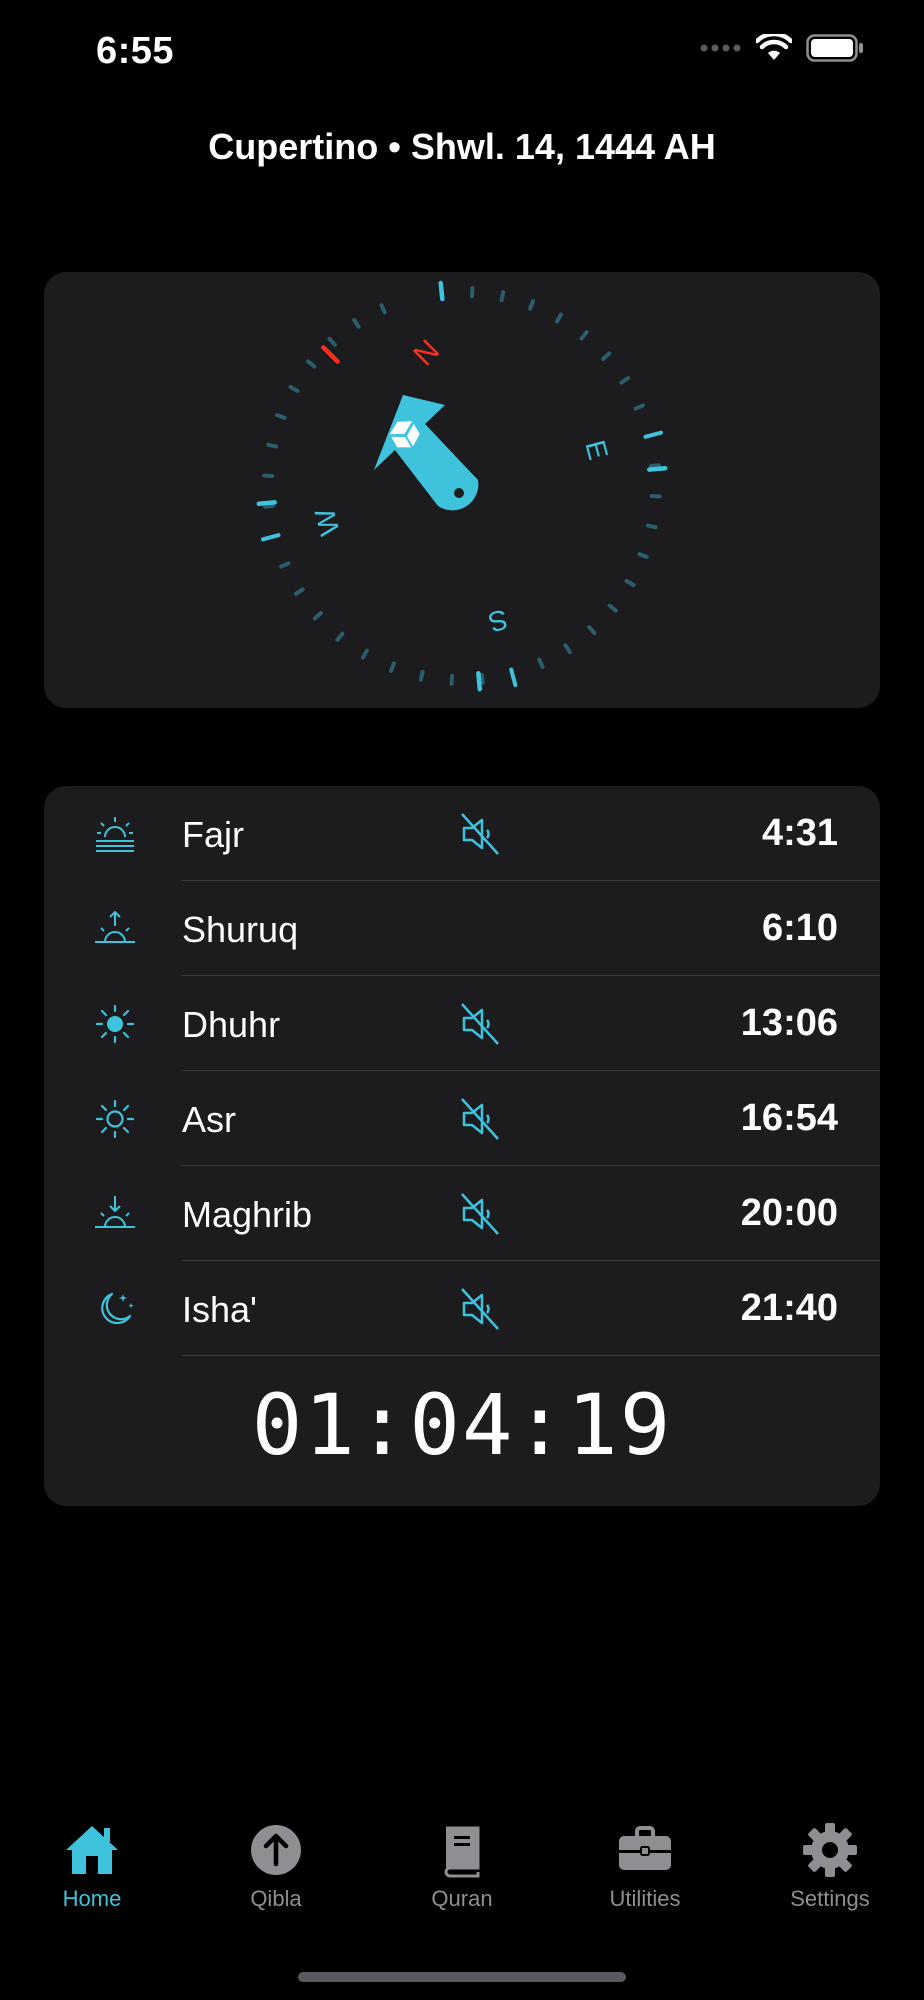 The width and height of the screenshot is (924, 2000). I want to click on compass-south-label: S, so click(498, 620).